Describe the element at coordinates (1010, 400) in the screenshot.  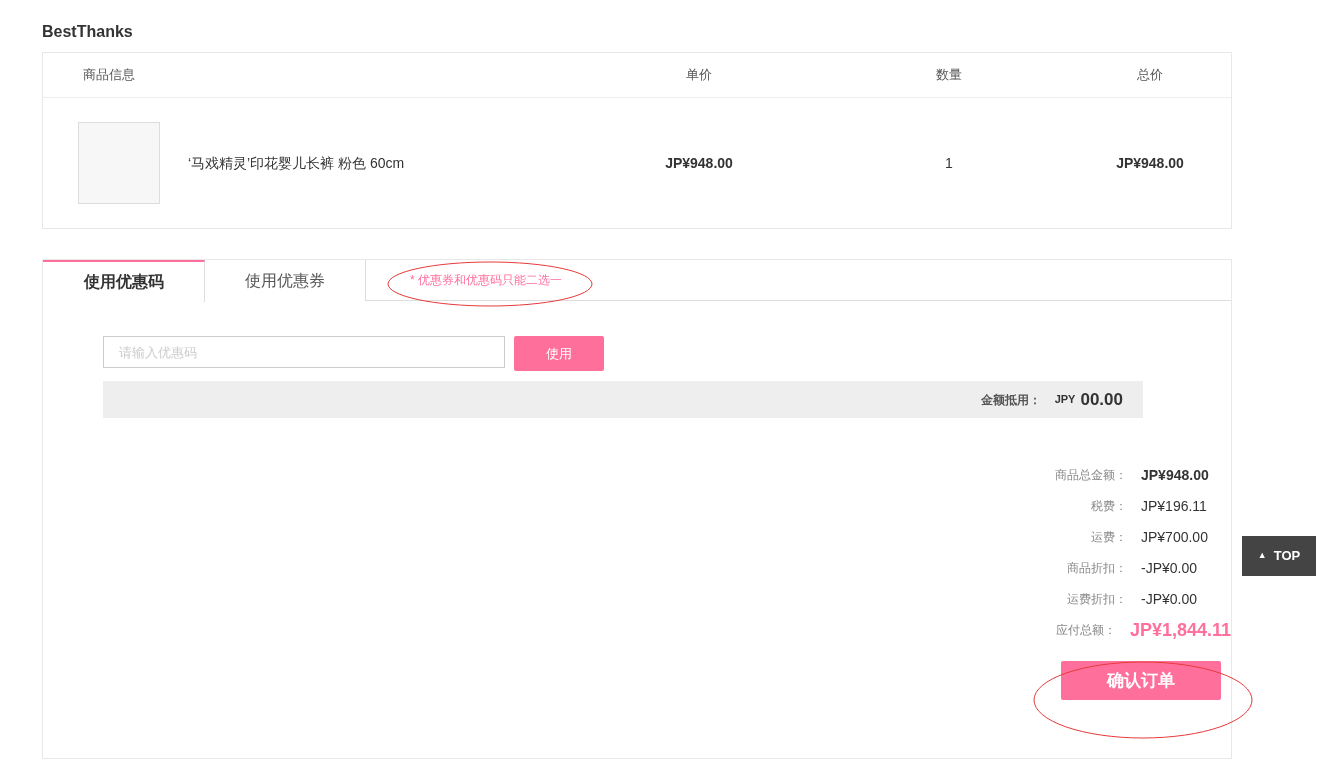
I see `discount-label: 金额抵用：` at that location.